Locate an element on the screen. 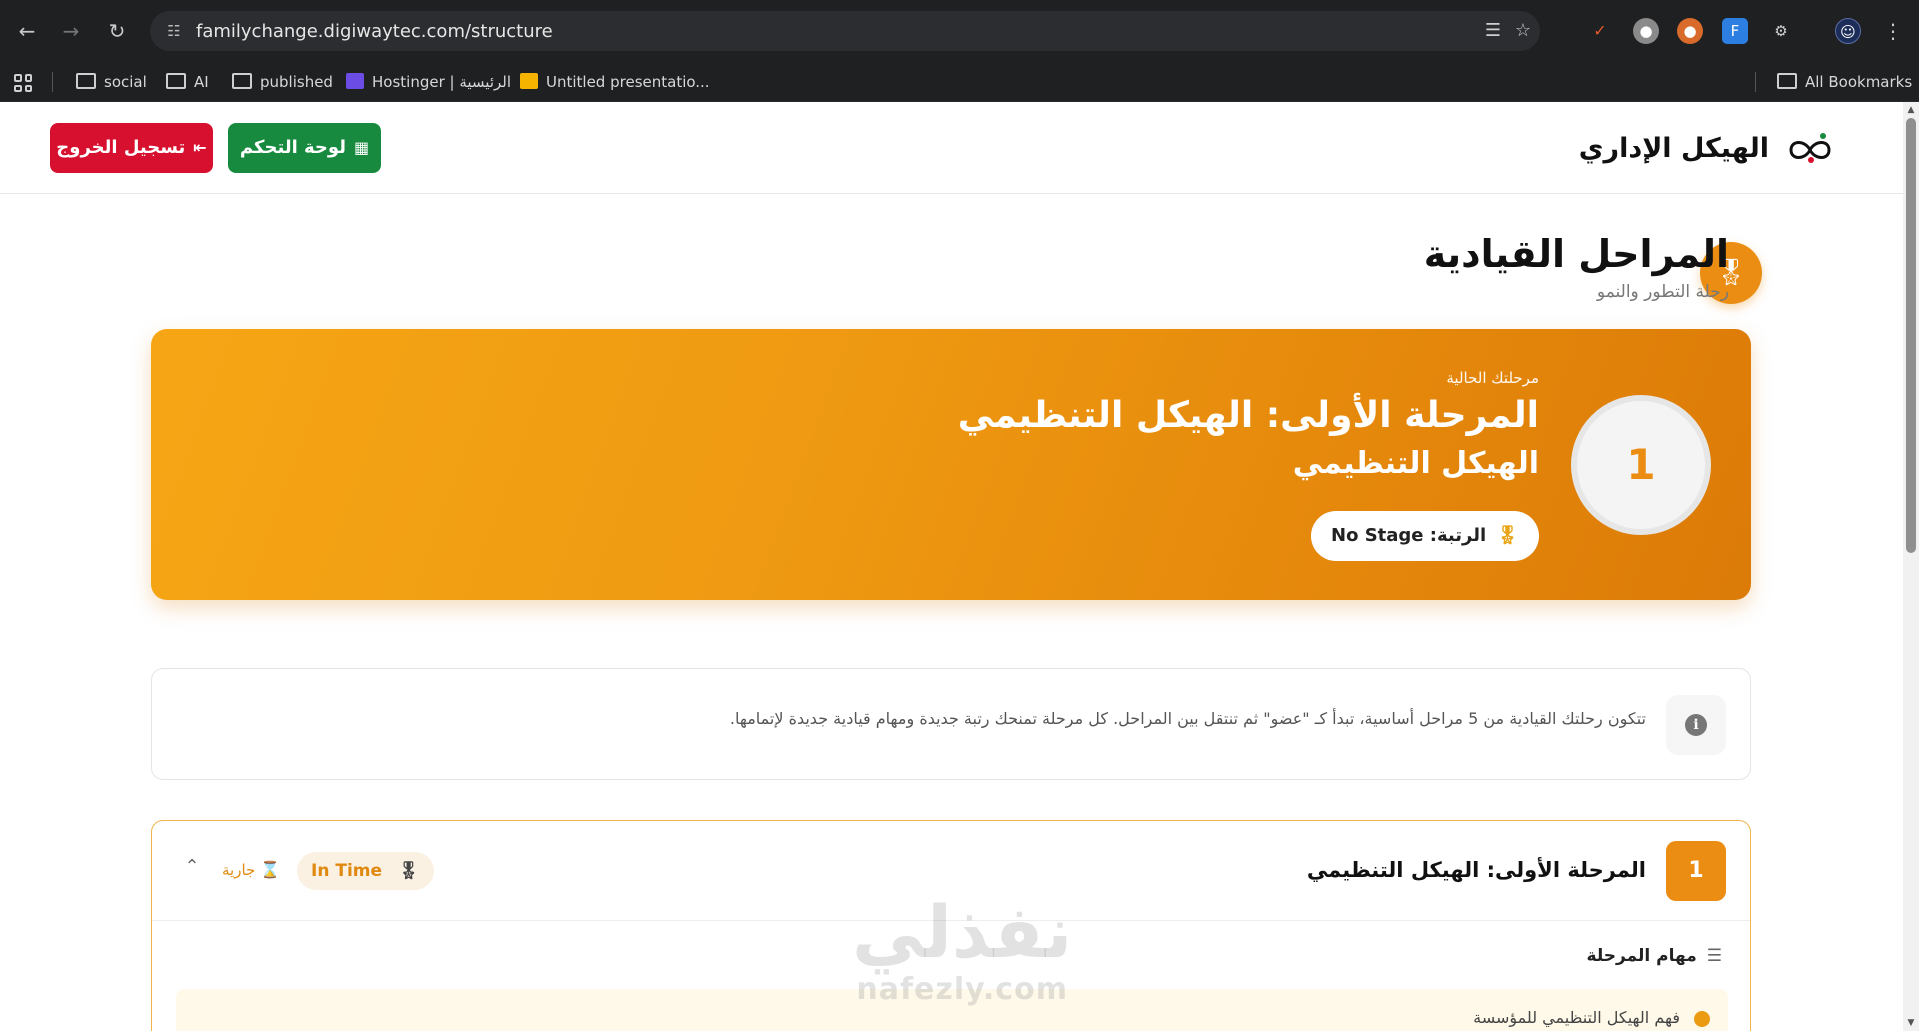  logout-button: ⇤ تسجيل الخروج is located at coordinates (131, 148).